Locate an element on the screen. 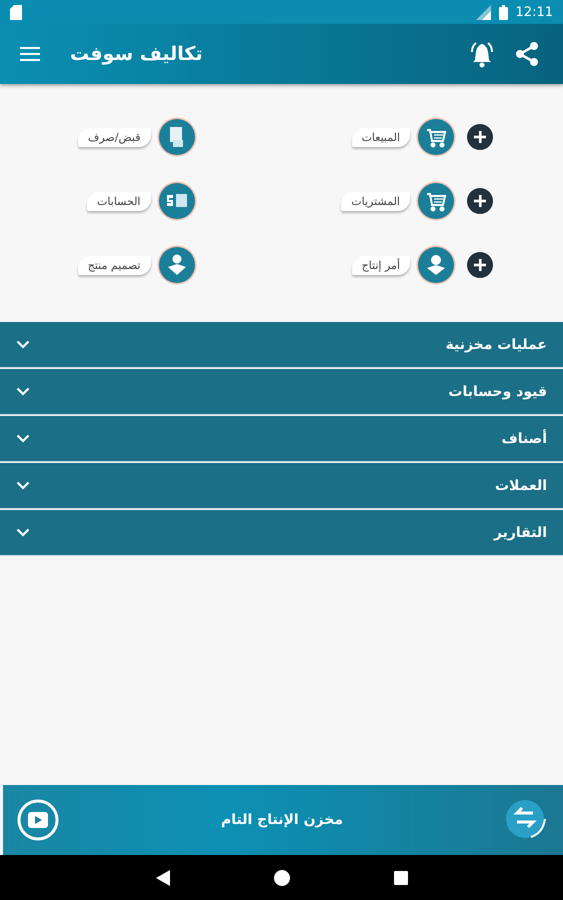 Image resolution: width=563 pixels, height=900 pixels. status-time: 12:11 is located at coordinates (534, 12).